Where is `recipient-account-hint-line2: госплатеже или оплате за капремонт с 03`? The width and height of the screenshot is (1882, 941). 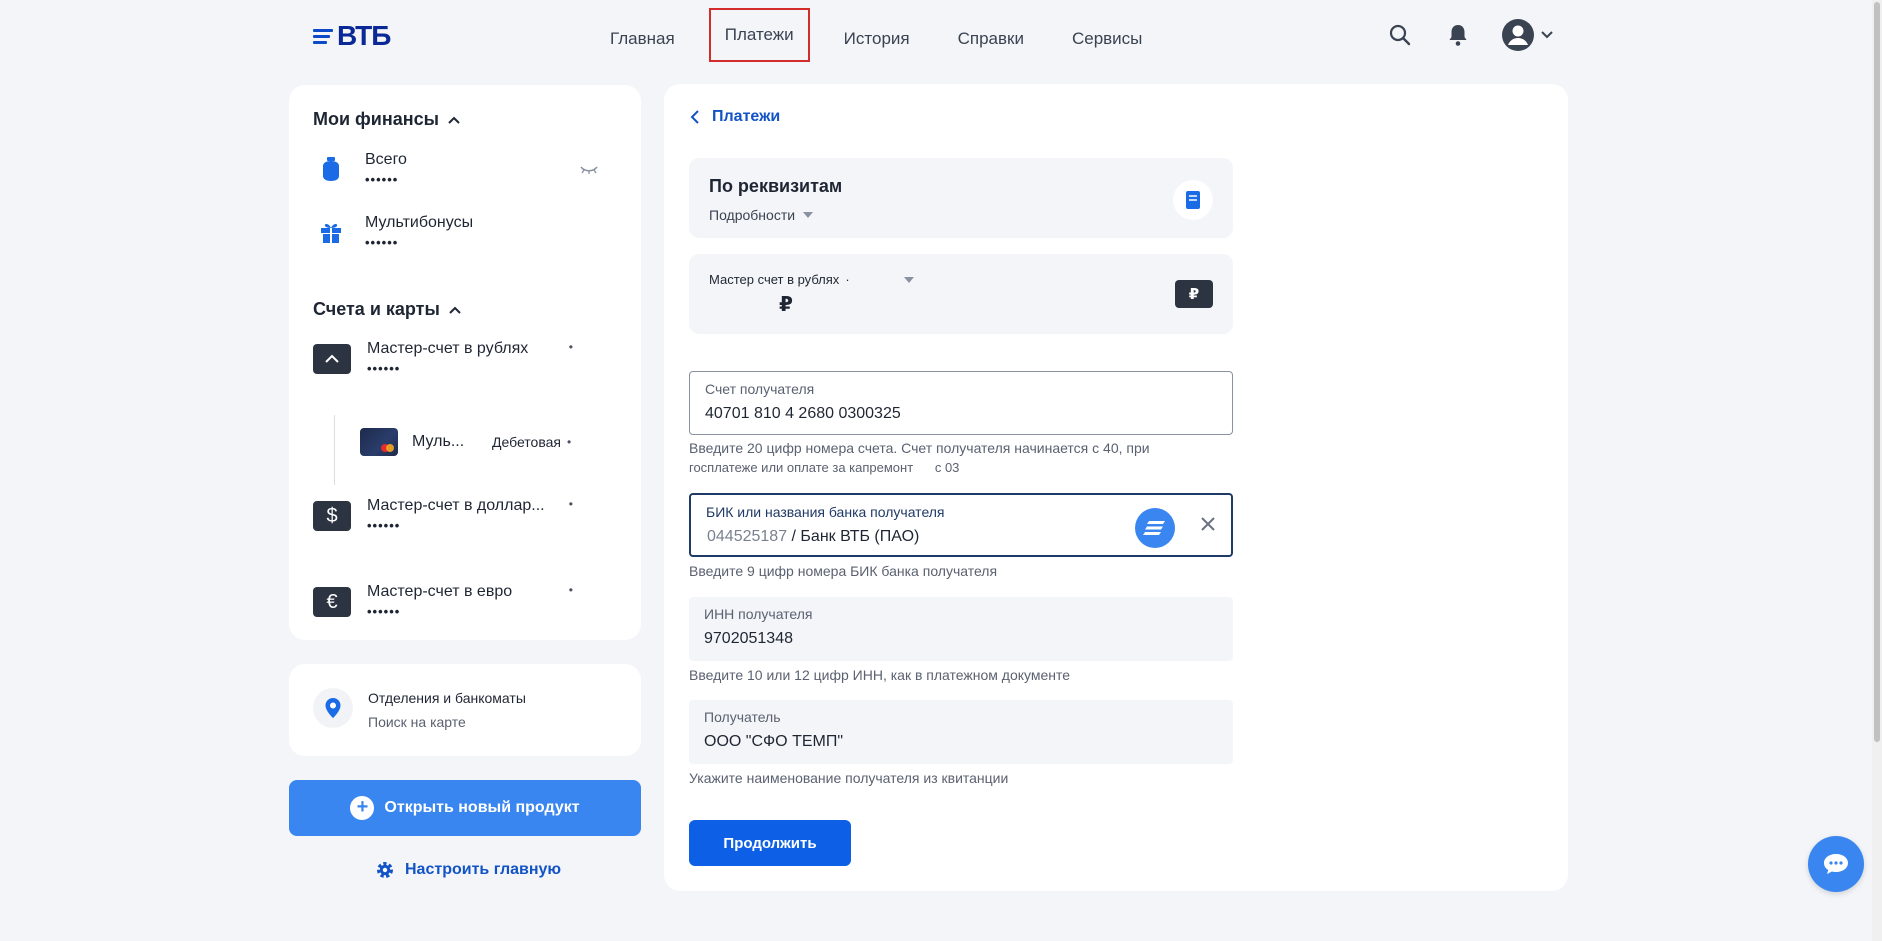 recipient-account-hint-line2: госплатеже или оплате за капремонт с 03 is located at coordinates (824, 467).